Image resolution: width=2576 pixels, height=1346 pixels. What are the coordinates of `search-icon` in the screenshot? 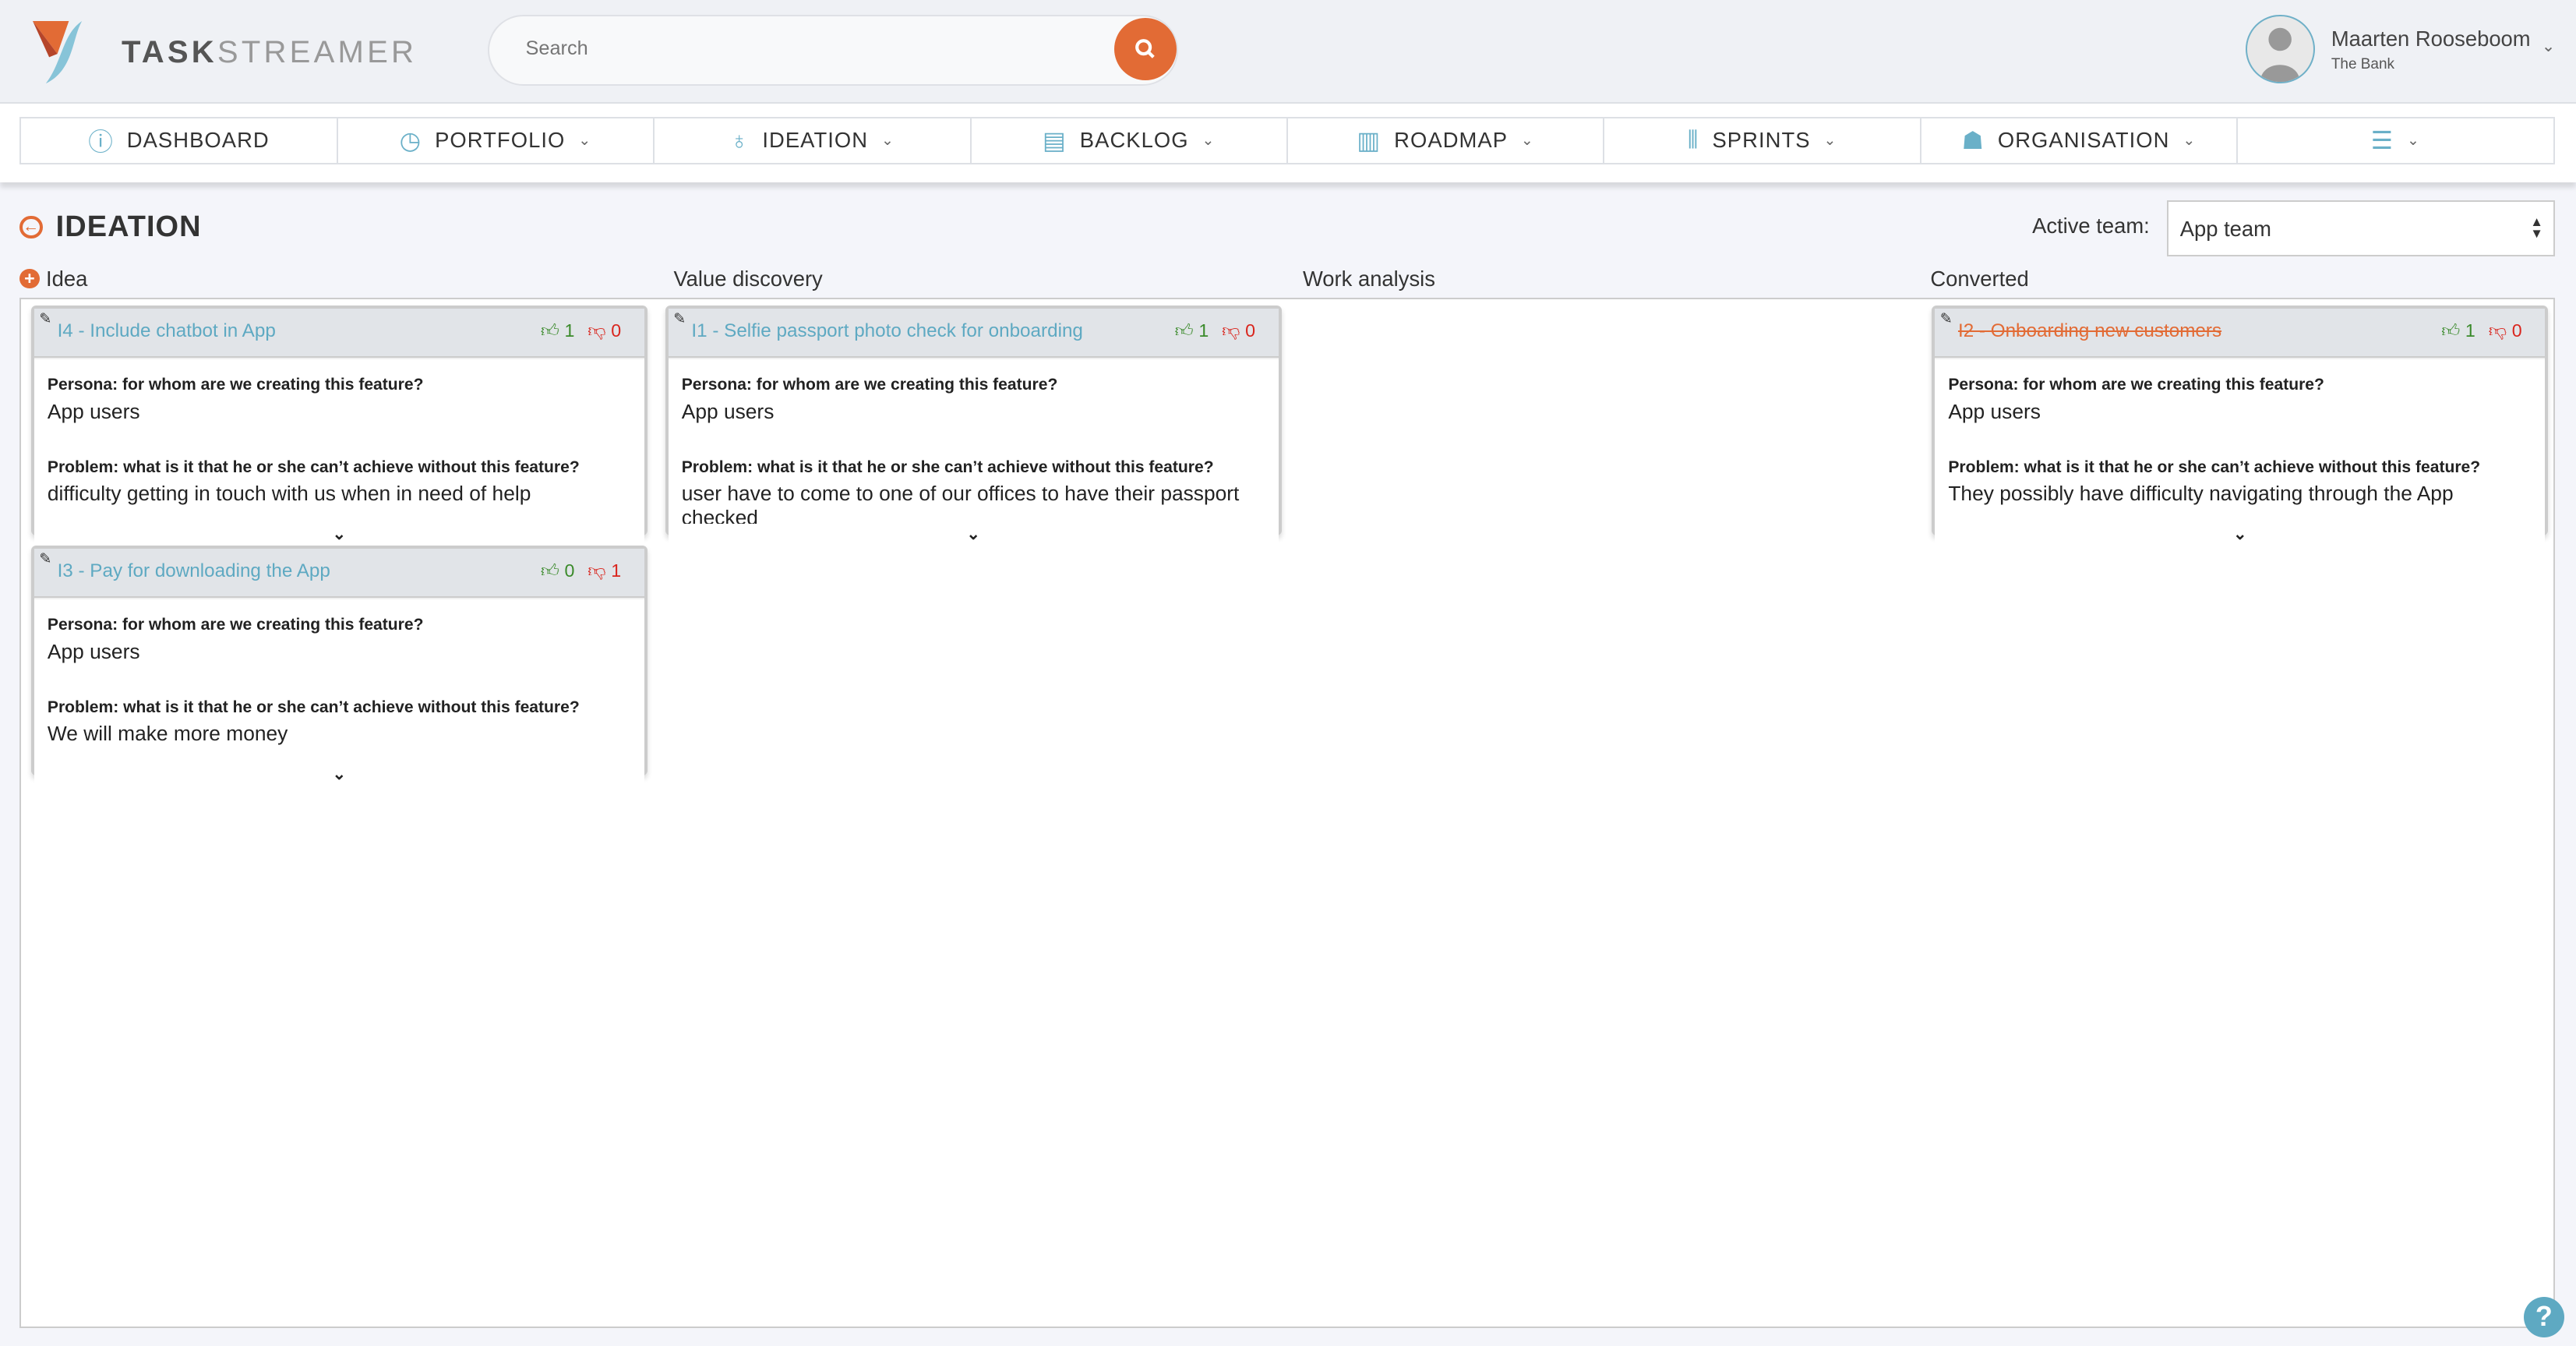 It's located at (1144, 49).